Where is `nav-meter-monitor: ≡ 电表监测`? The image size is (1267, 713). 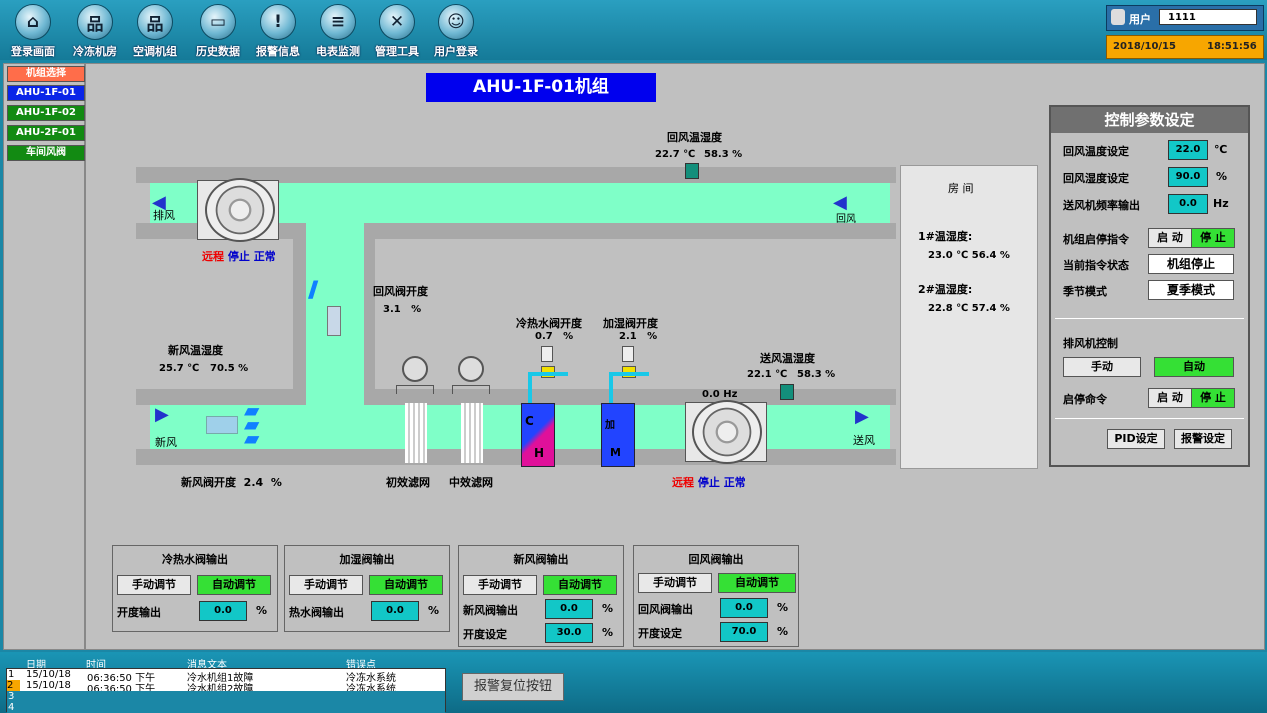 nav-meter-monitor: ≡ 电表监测 is located at coordinates (338, 30).